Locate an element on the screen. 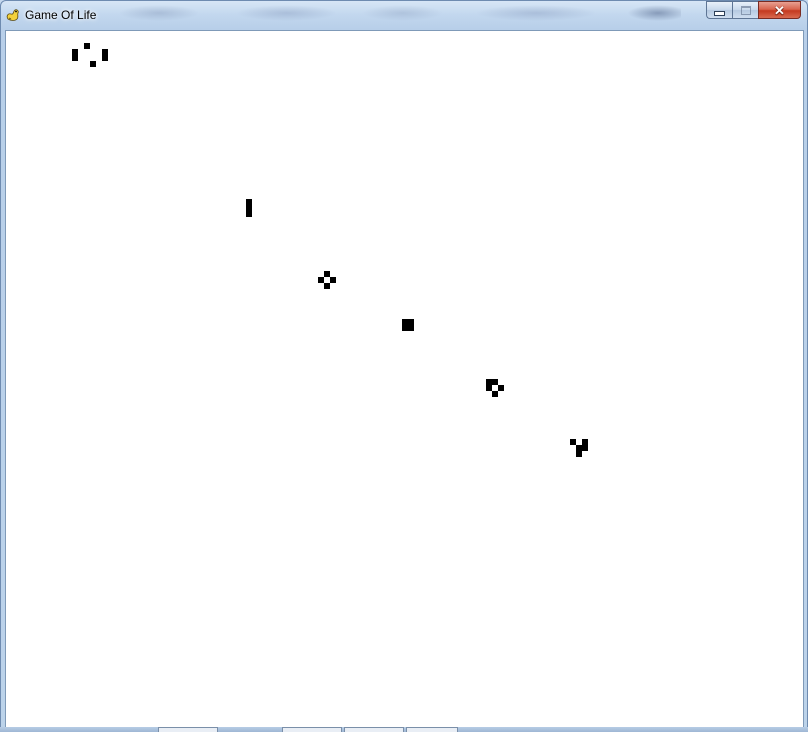 This screenshot has width=808, height=732. close-button: ✕ is located at coordinates (779, 10).